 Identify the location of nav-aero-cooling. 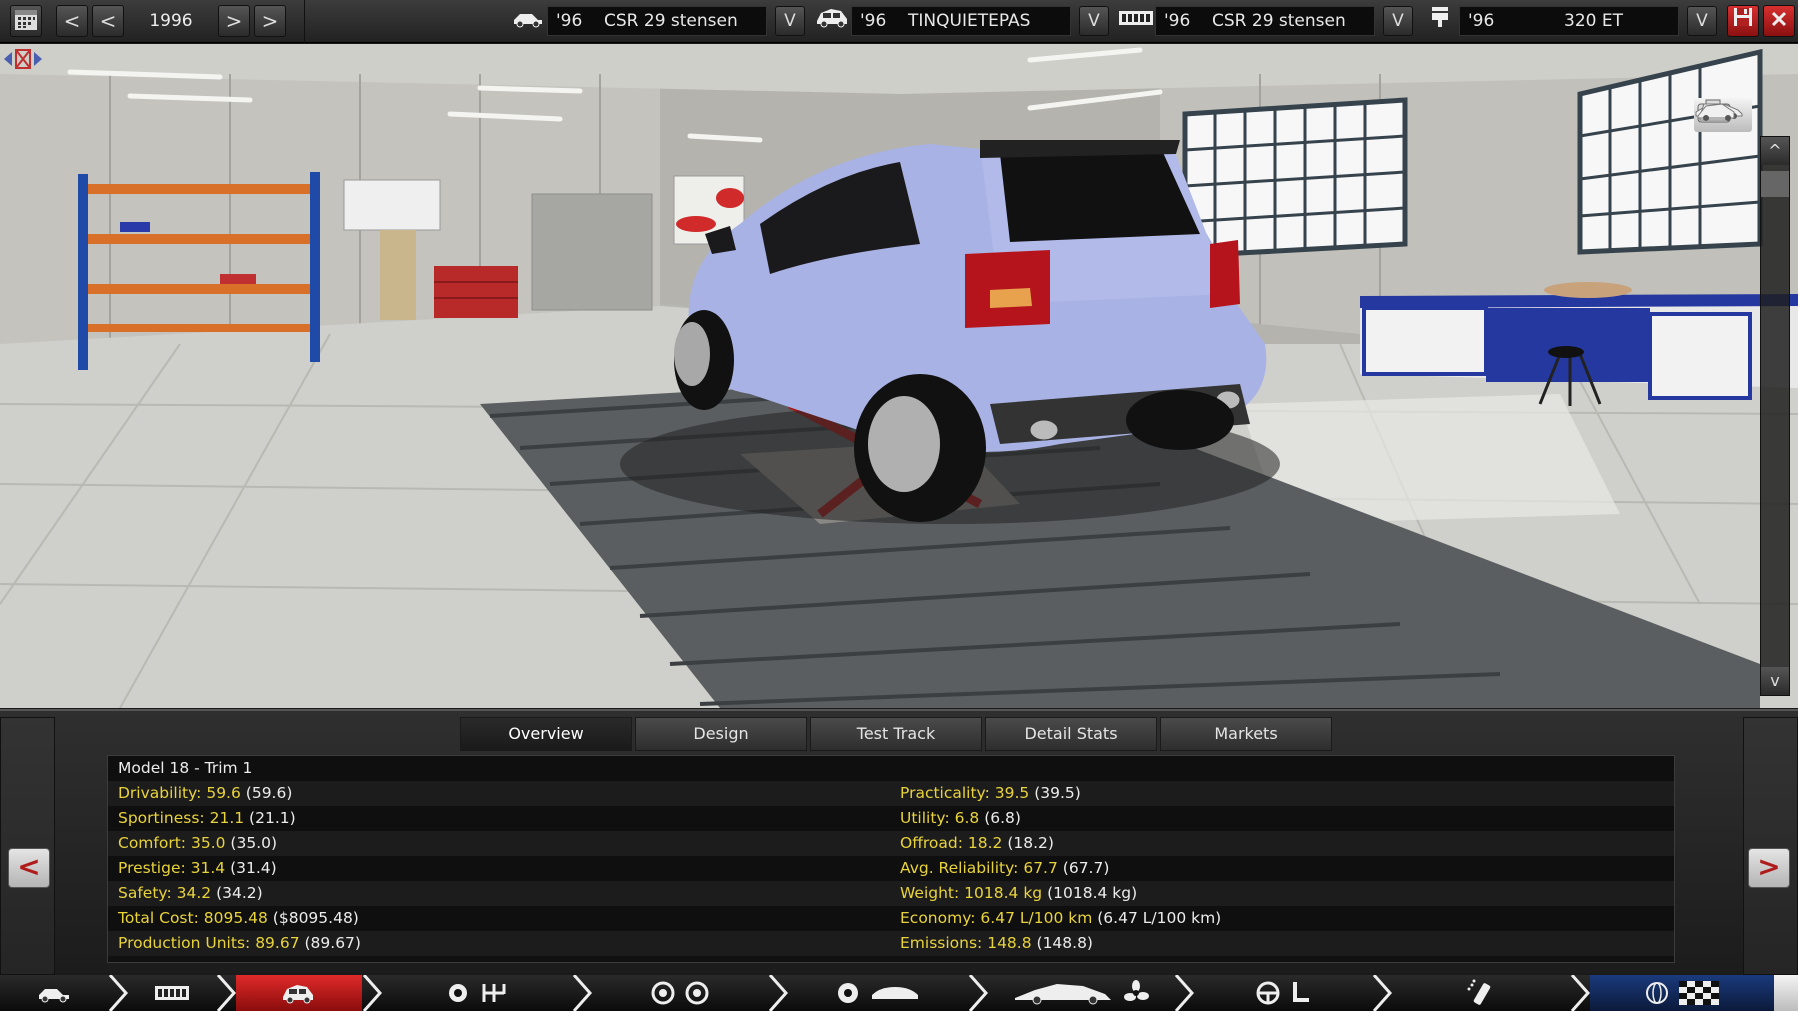
(1081, 993).